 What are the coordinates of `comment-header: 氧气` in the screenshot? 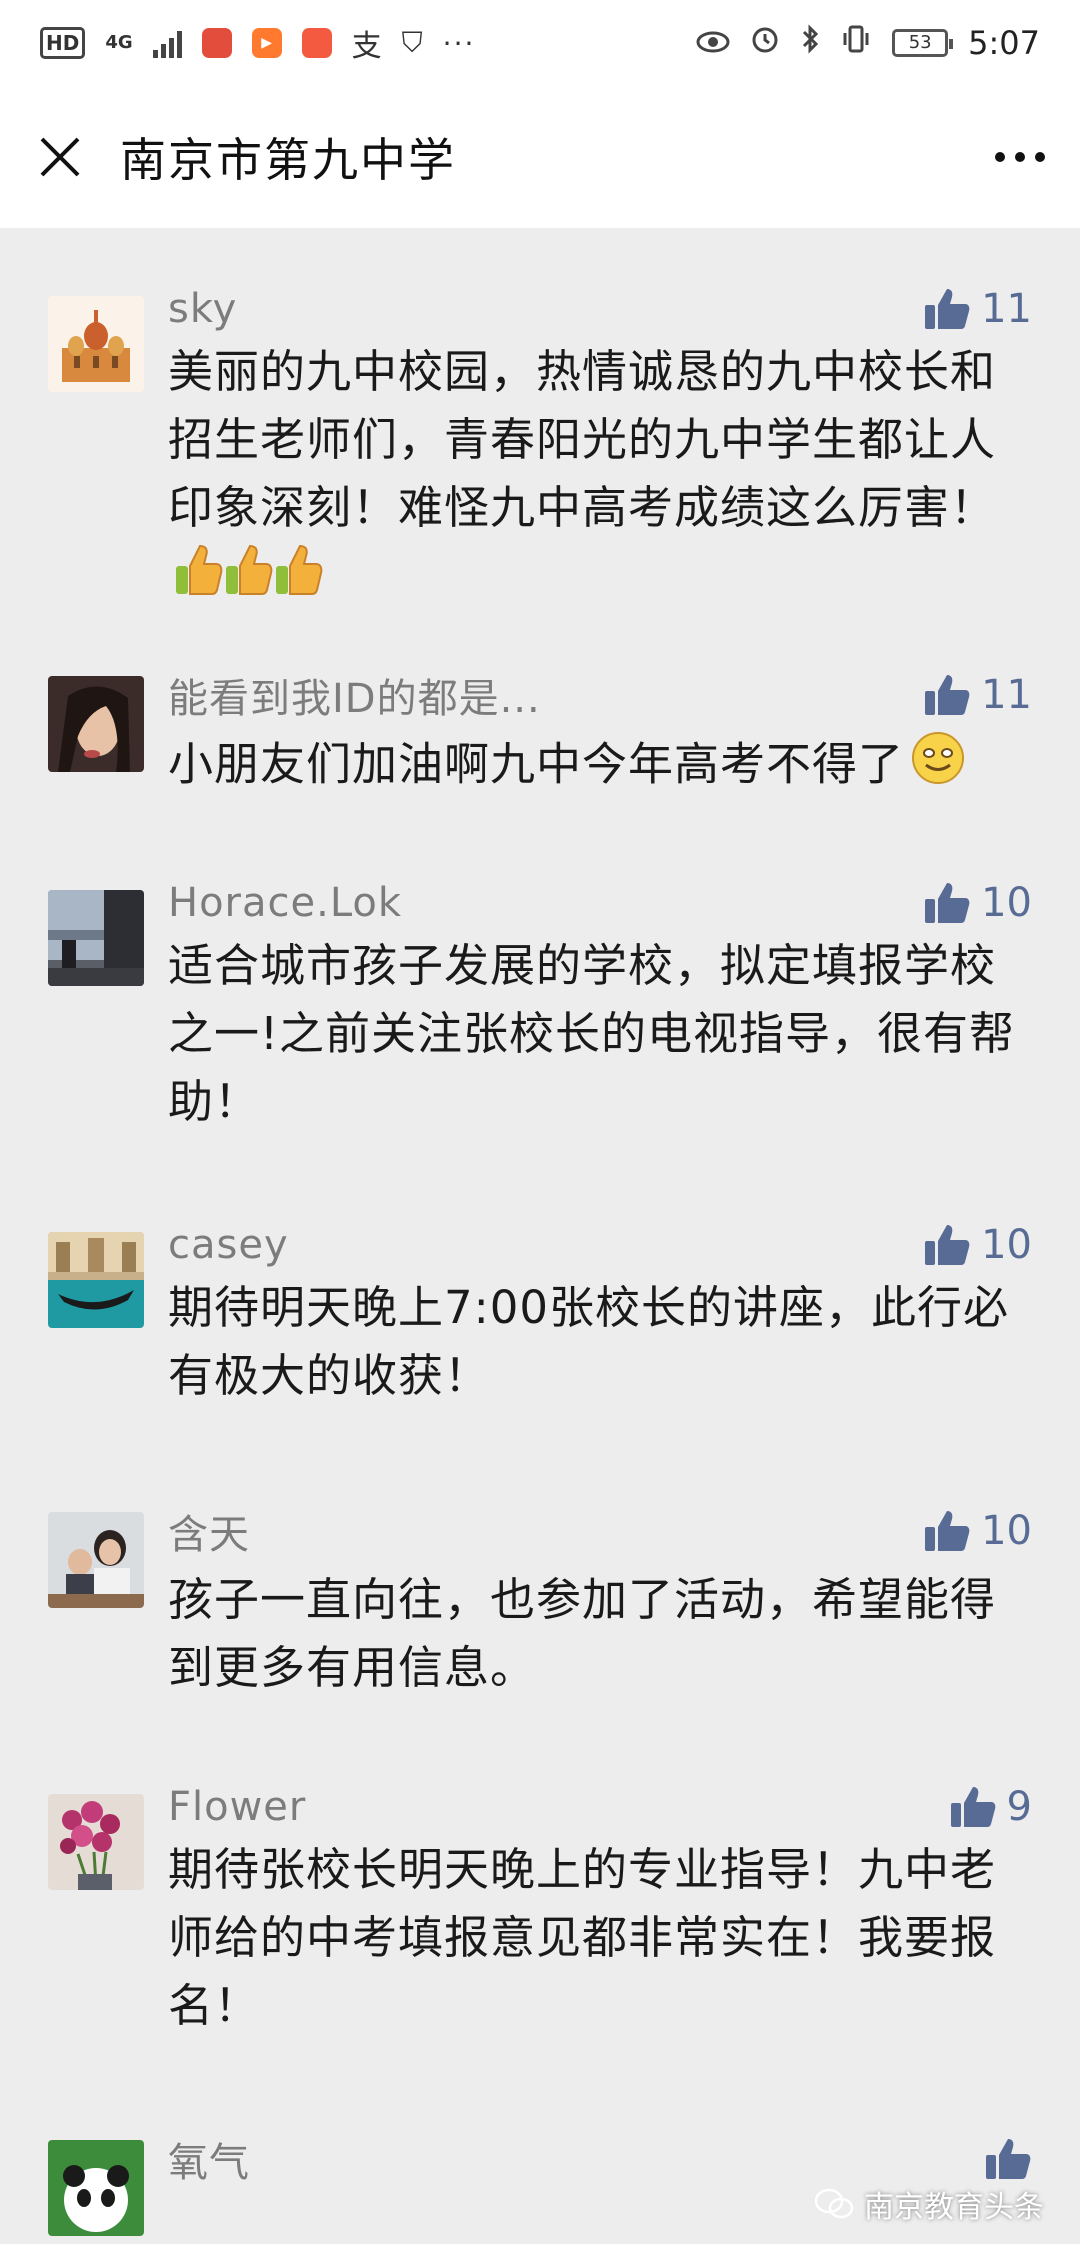 It's located at (600, 2144).